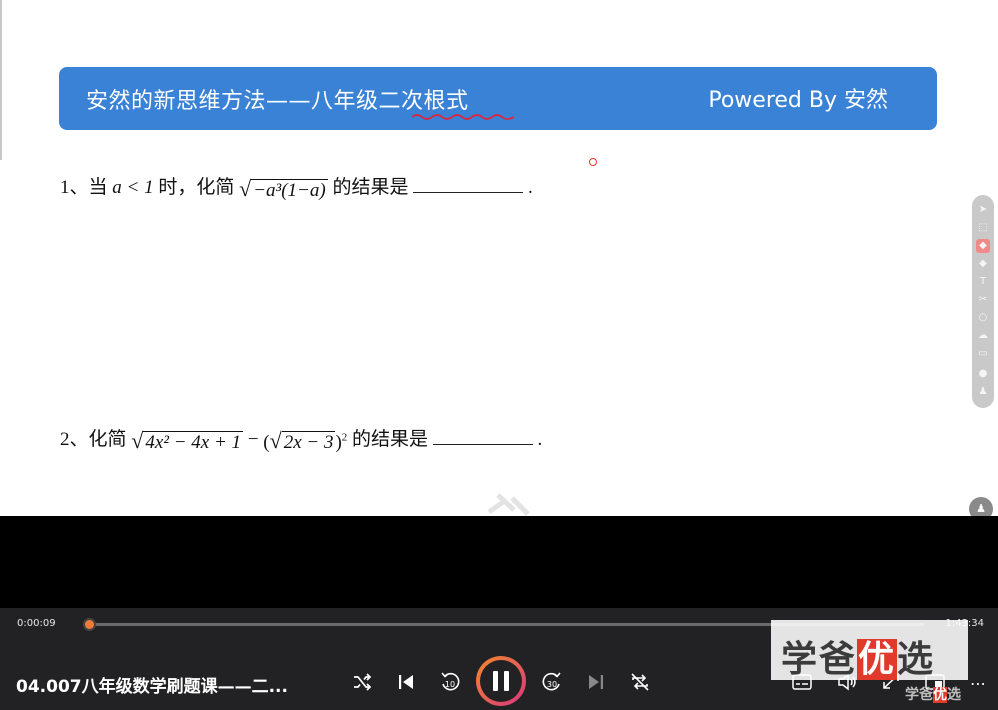  What do you see at coordinates (983, 354) in the screenshot?
I see `board-icon: ▭` at bounding box center [983, 354].